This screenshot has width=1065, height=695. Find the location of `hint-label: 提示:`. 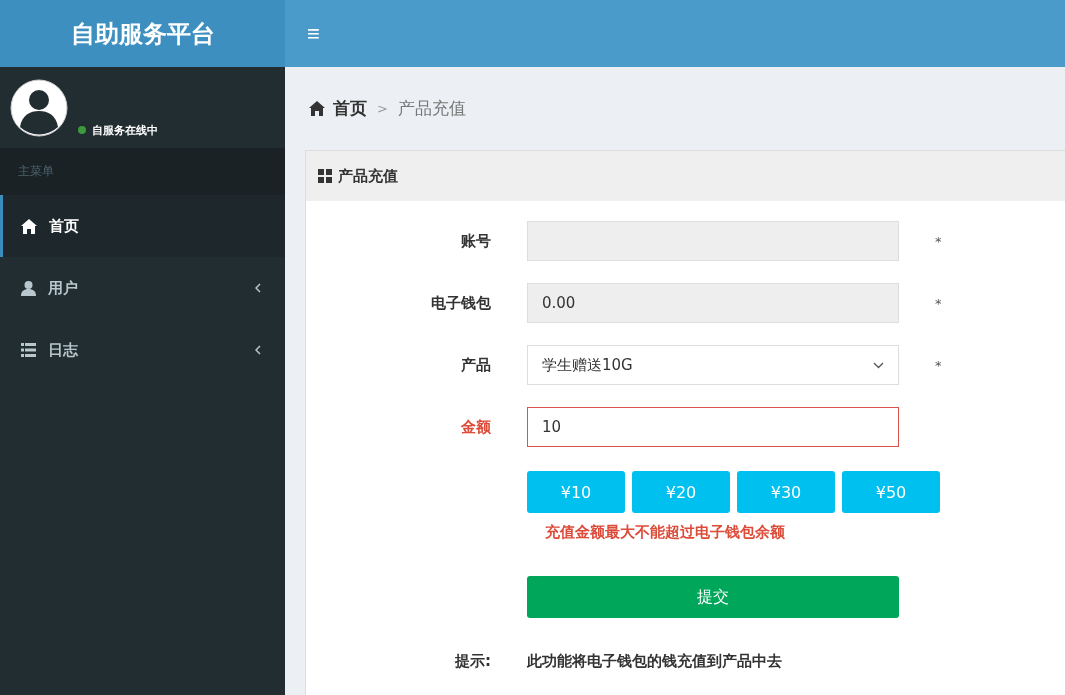

hint-label: 提示: is located at coordinates (473, 661).